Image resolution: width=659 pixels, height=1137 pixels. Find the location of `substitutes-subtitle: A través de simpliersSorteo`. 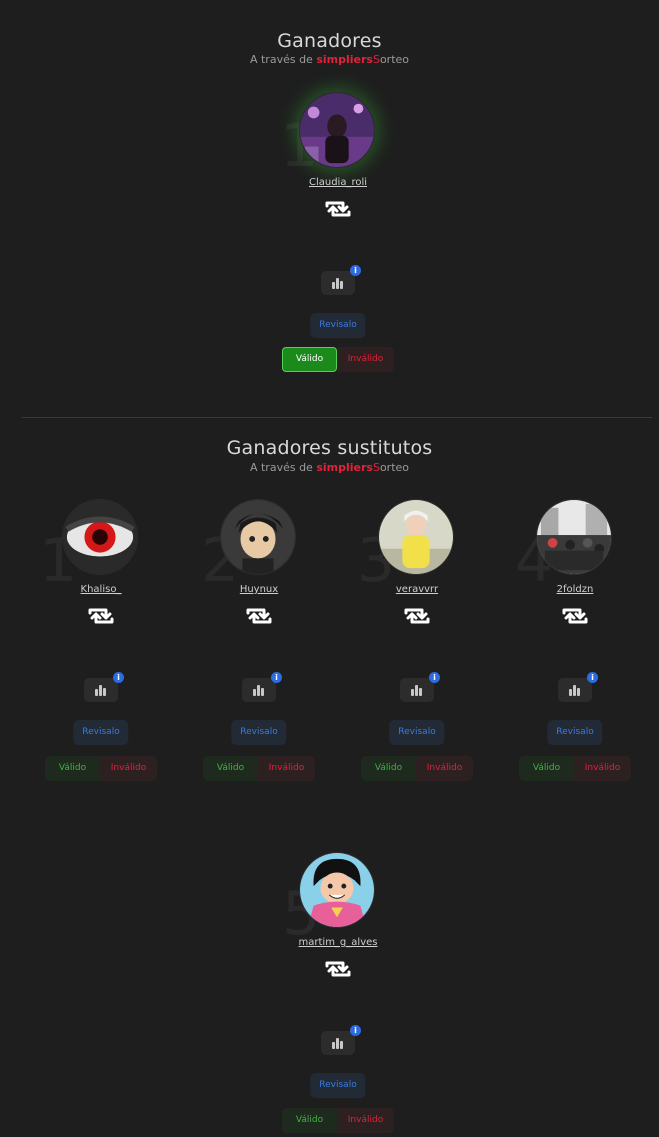

substitutes-subtitle: A través de simpliersSorteo is located at coordinates (329, 467).